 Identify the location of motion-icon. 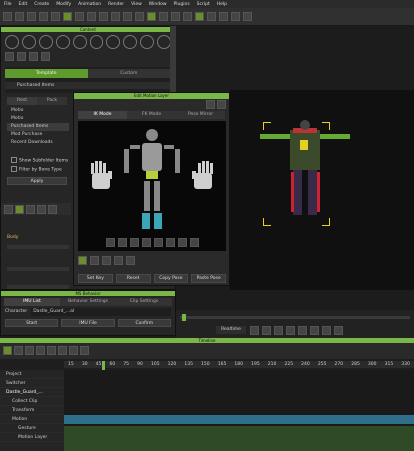
(79, 42).